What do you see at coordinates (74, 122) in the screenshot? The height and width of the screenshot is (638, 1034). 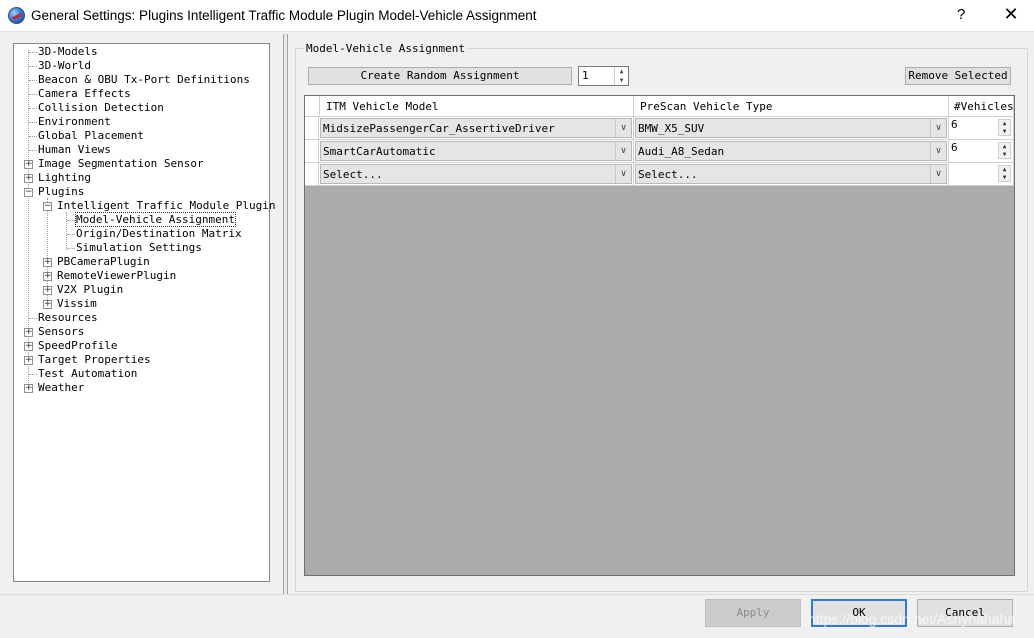 I see `tree-item-environment: Environment` at bounding box center [74, 122].